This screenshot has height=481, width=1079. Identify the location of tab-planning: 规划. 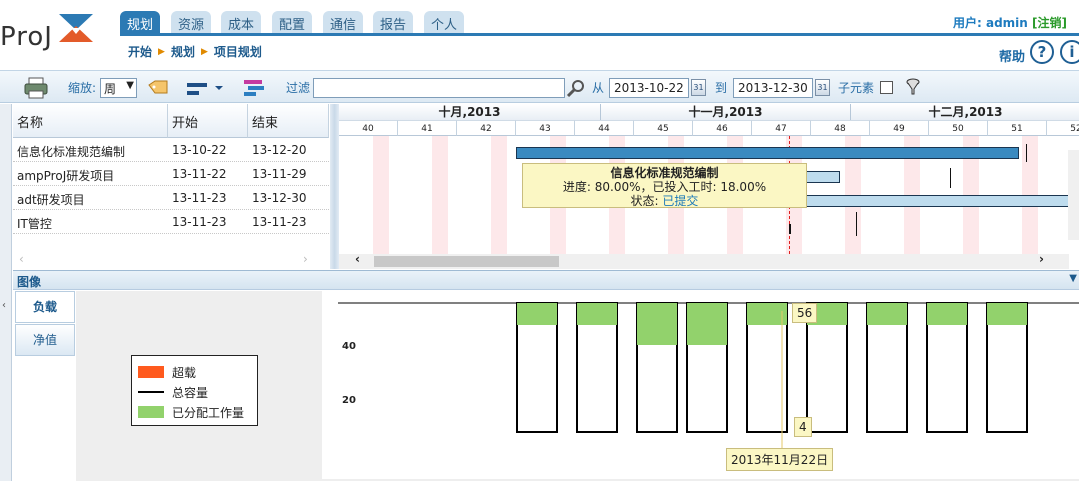
(140, 22).